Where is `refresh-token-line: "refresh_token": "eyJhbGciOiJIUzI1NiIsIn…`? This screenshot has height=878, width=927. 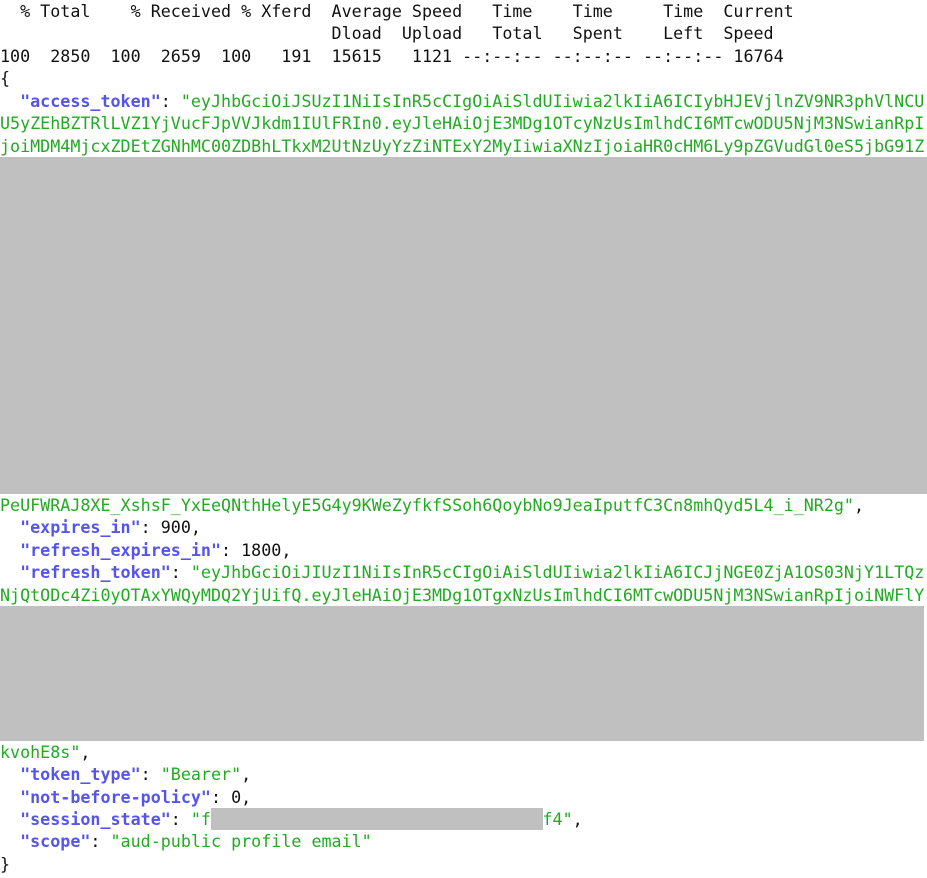 refresh-token-line: "refresh_token": "eyJhbGciOiJIUzI1NiIsIn… is located at coordinates (472, 572).